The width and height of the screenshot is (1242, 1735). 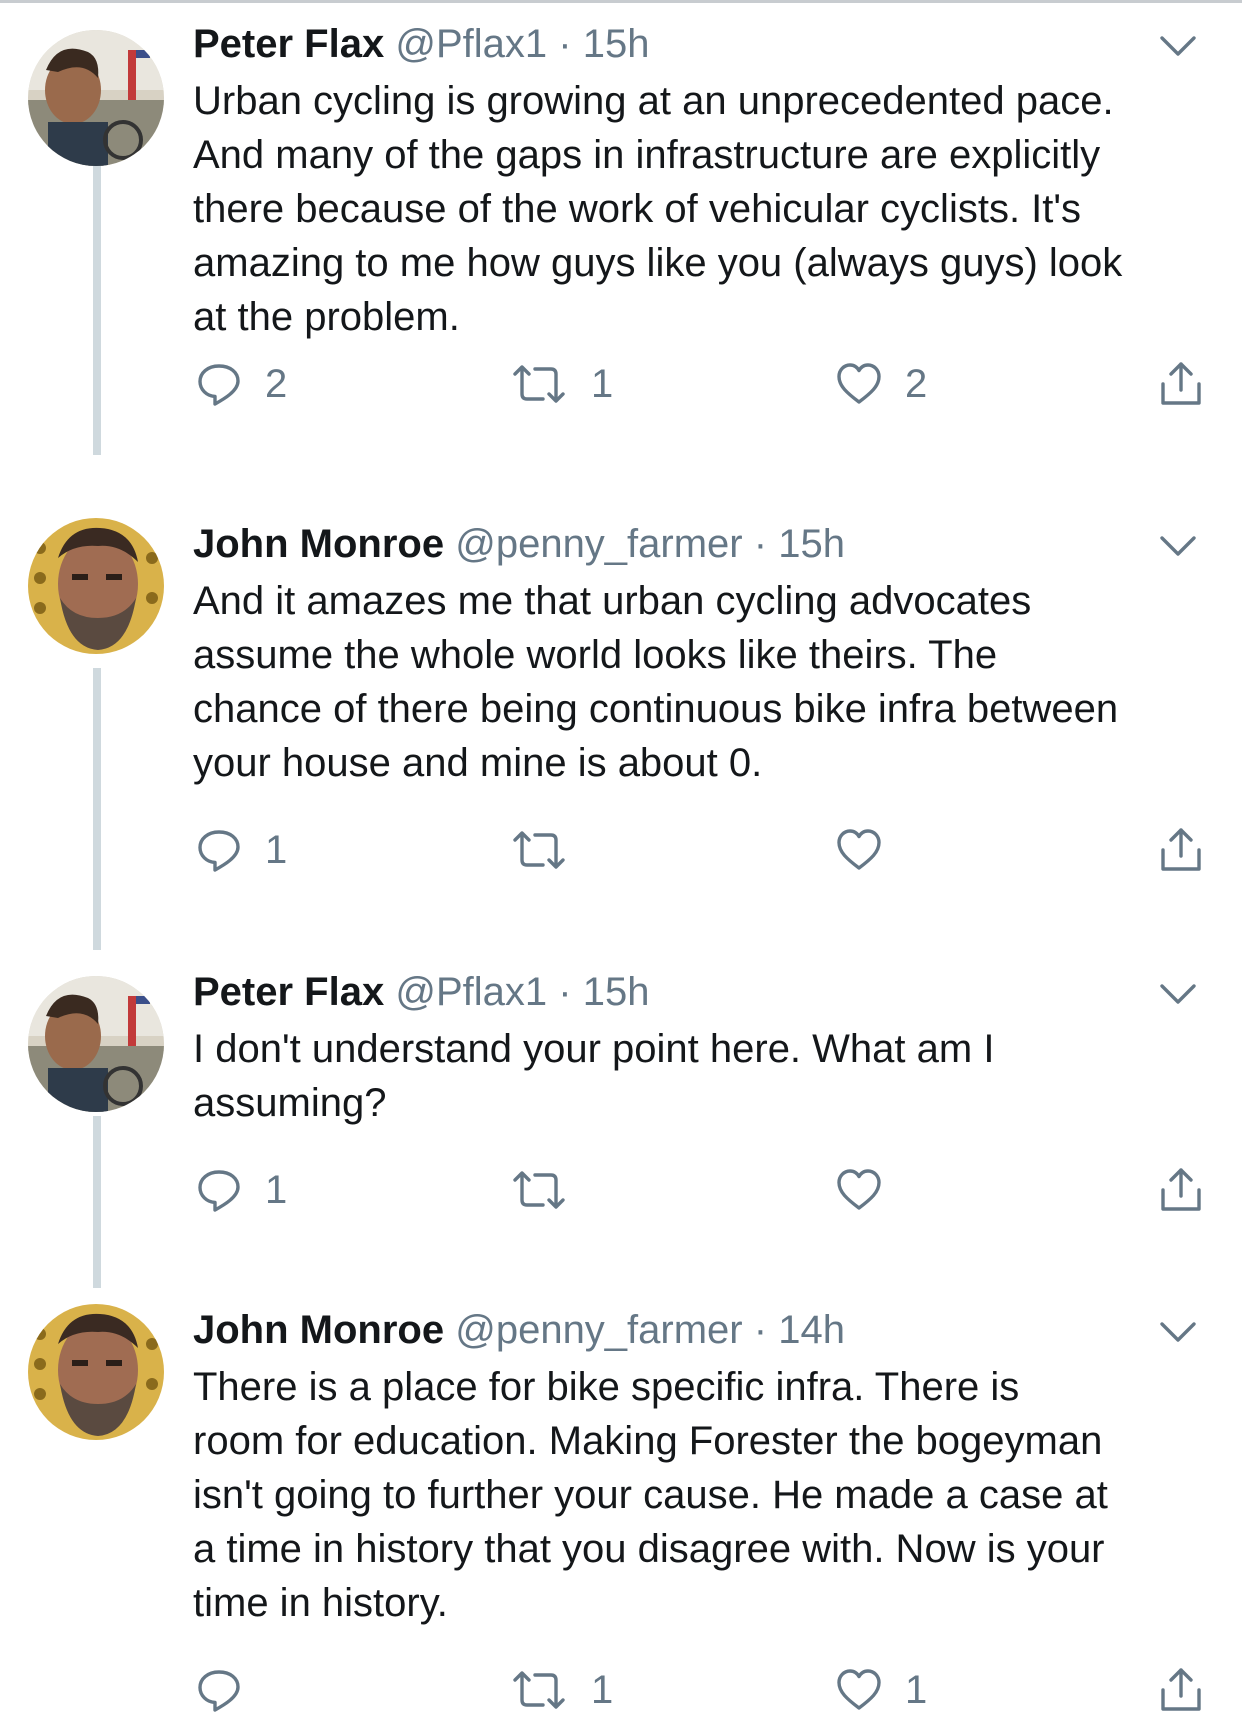 What do you see at coordinates (621, 1) in the screenshot?
I see `top-divider` at bounding box center [621, 1].